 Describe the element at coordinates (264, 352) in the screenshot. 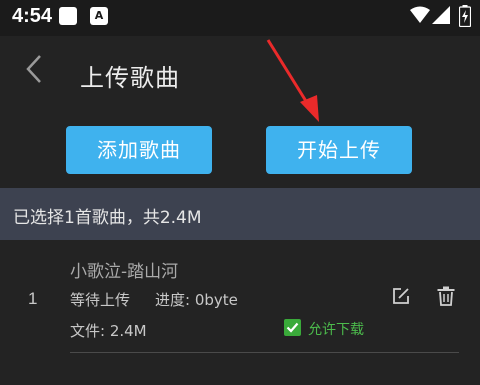

I see `row-divider` at that location.